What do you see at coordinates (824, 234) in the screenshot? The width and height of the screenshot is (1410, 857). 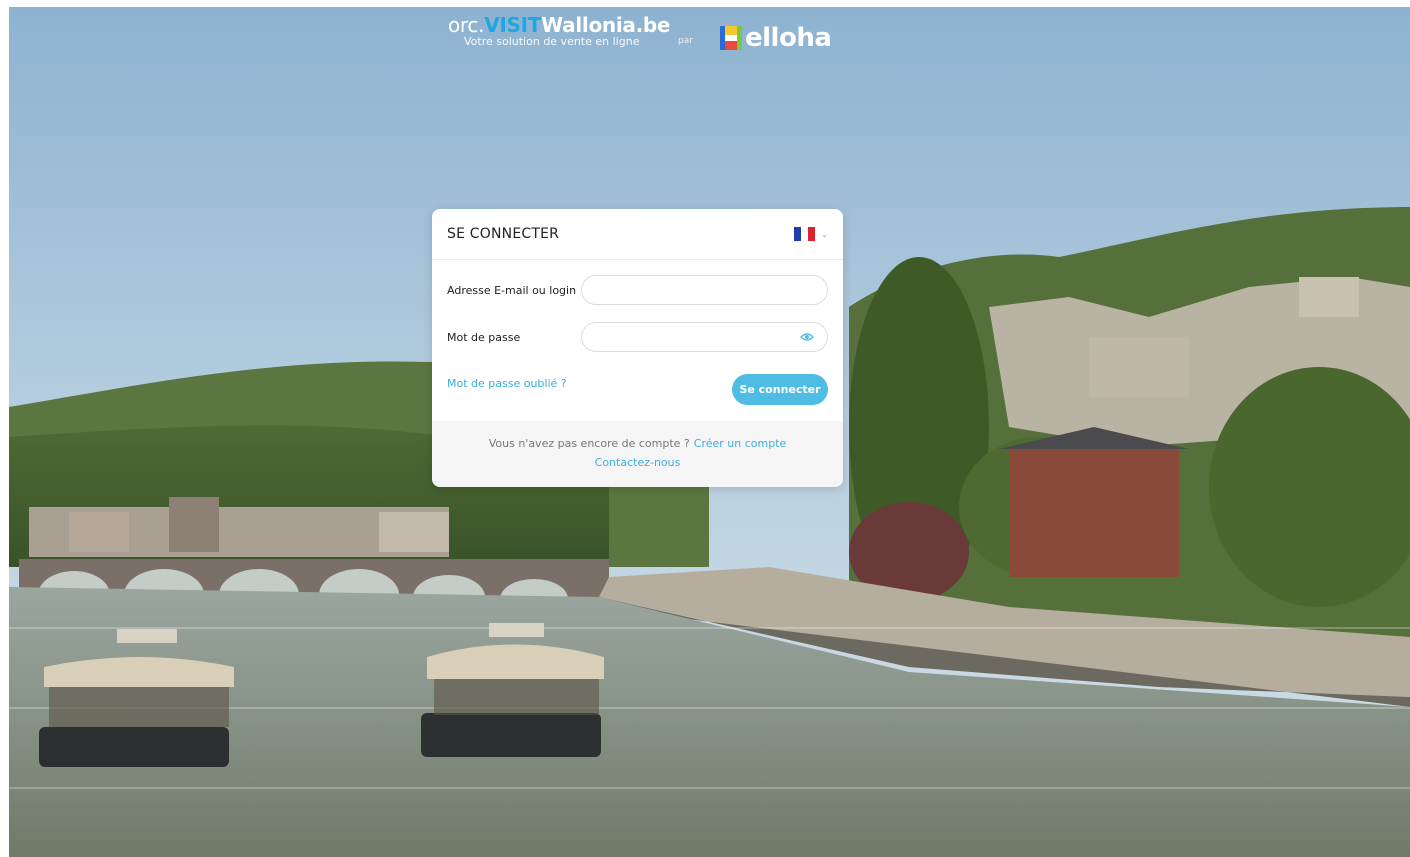 I see `chevron-down-icon: ⌄` at bounding box center [824, 234].